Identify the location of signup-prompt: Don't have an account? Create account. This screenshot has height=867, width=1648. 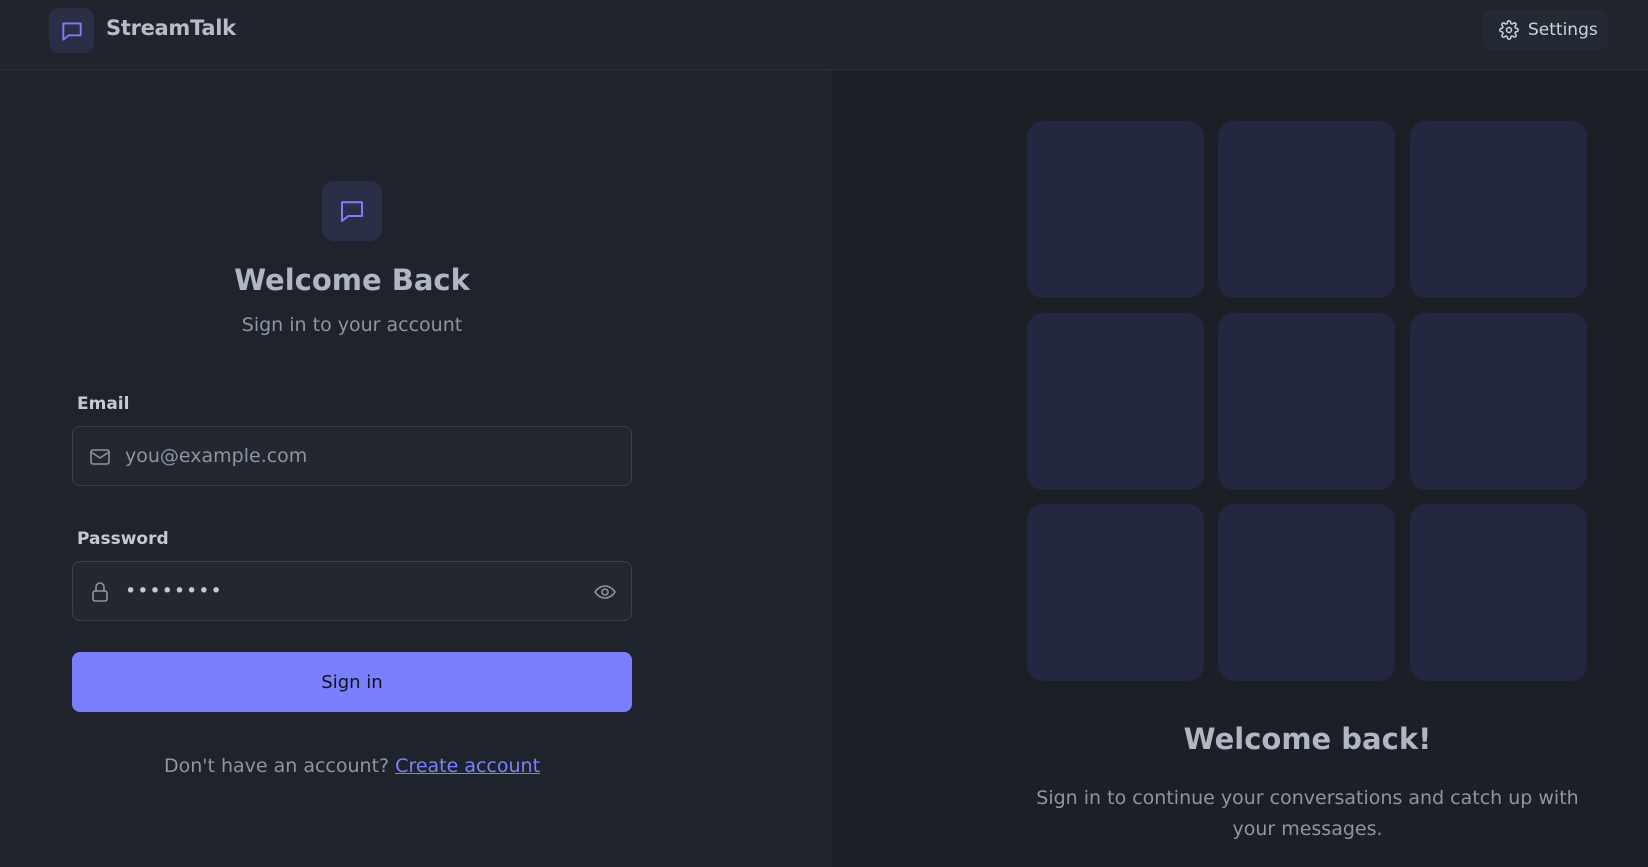
(352, 766).